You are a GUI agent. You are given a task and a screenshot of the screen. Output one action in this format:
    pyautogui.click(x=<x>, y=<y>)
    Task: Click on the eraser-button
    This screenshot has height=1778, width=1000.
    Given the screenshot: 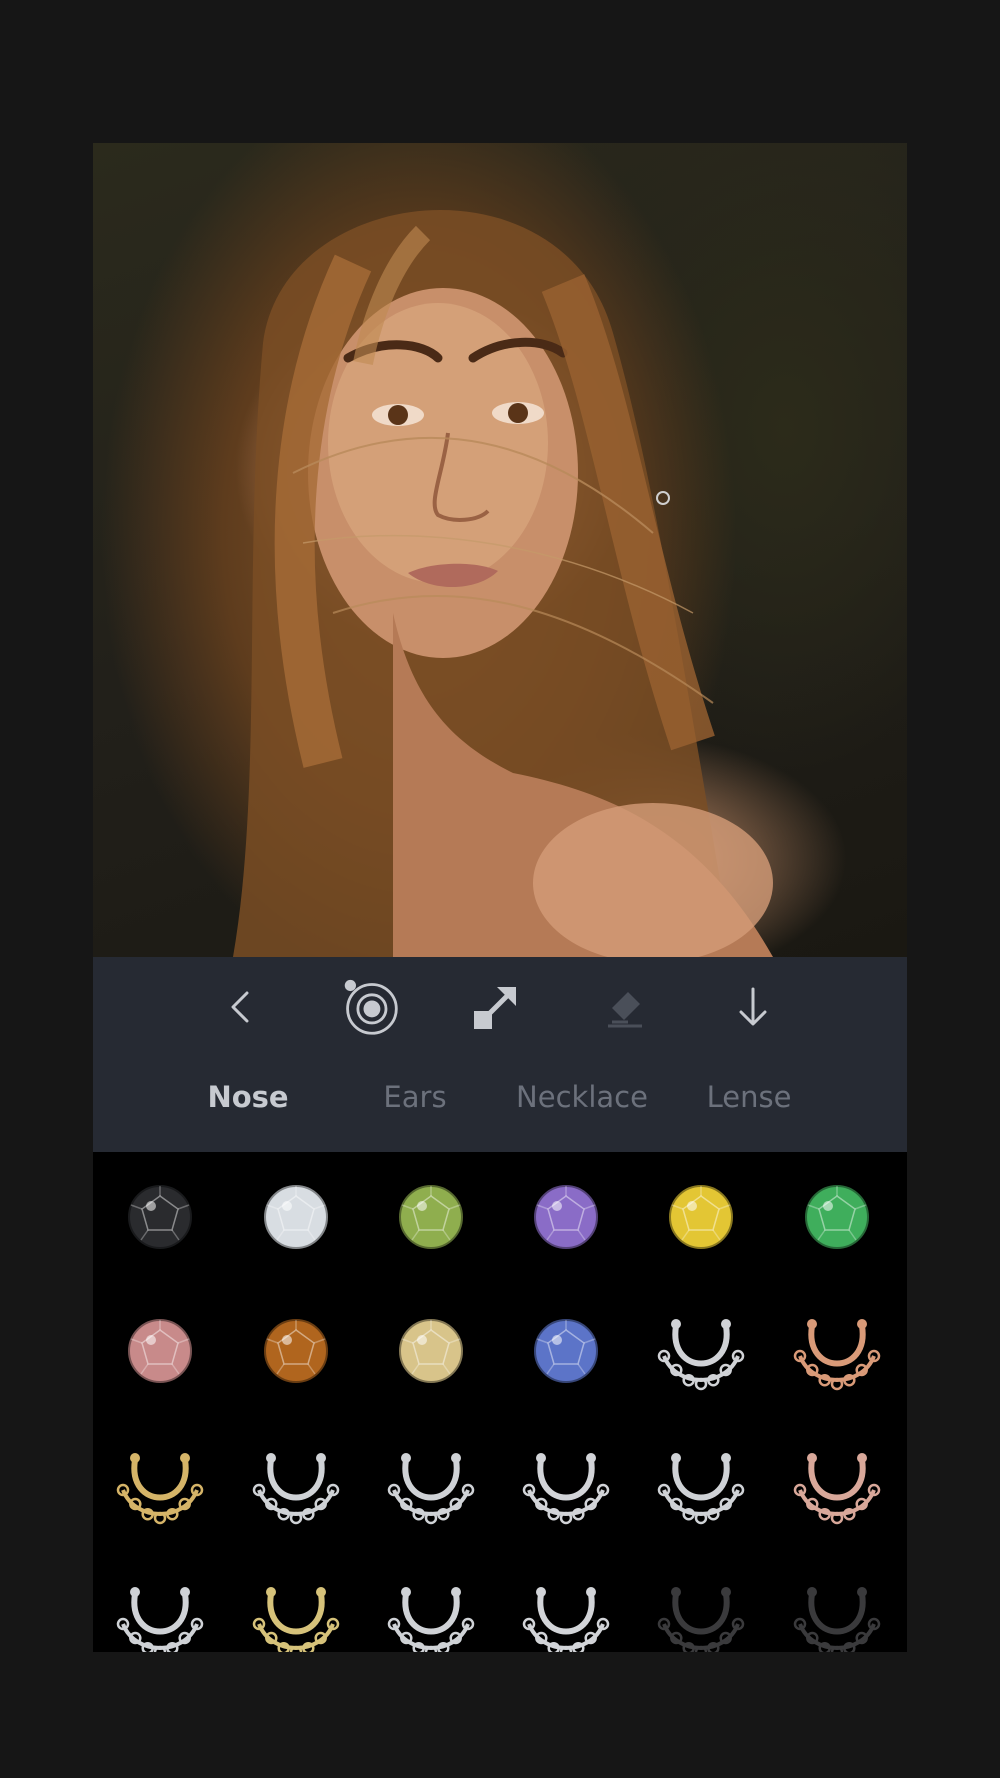 What is the action you would take?
    pyautogui.click(x=627, y=1007)
    